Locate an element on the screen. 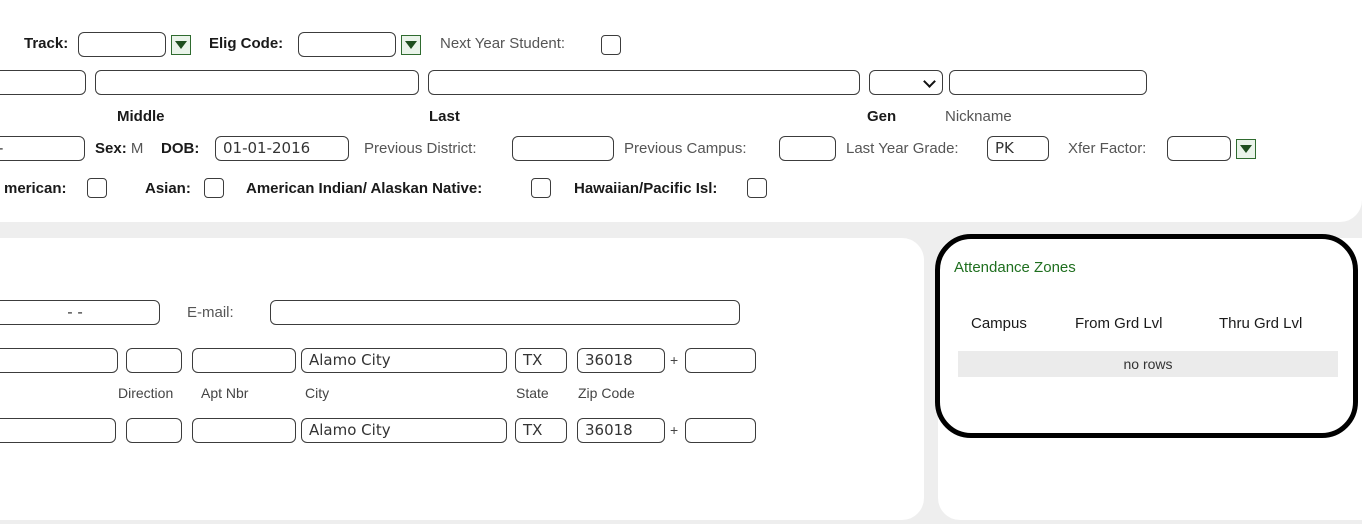 The image size is (1362, 524). last-name-input is located at coordinates (644, 82).